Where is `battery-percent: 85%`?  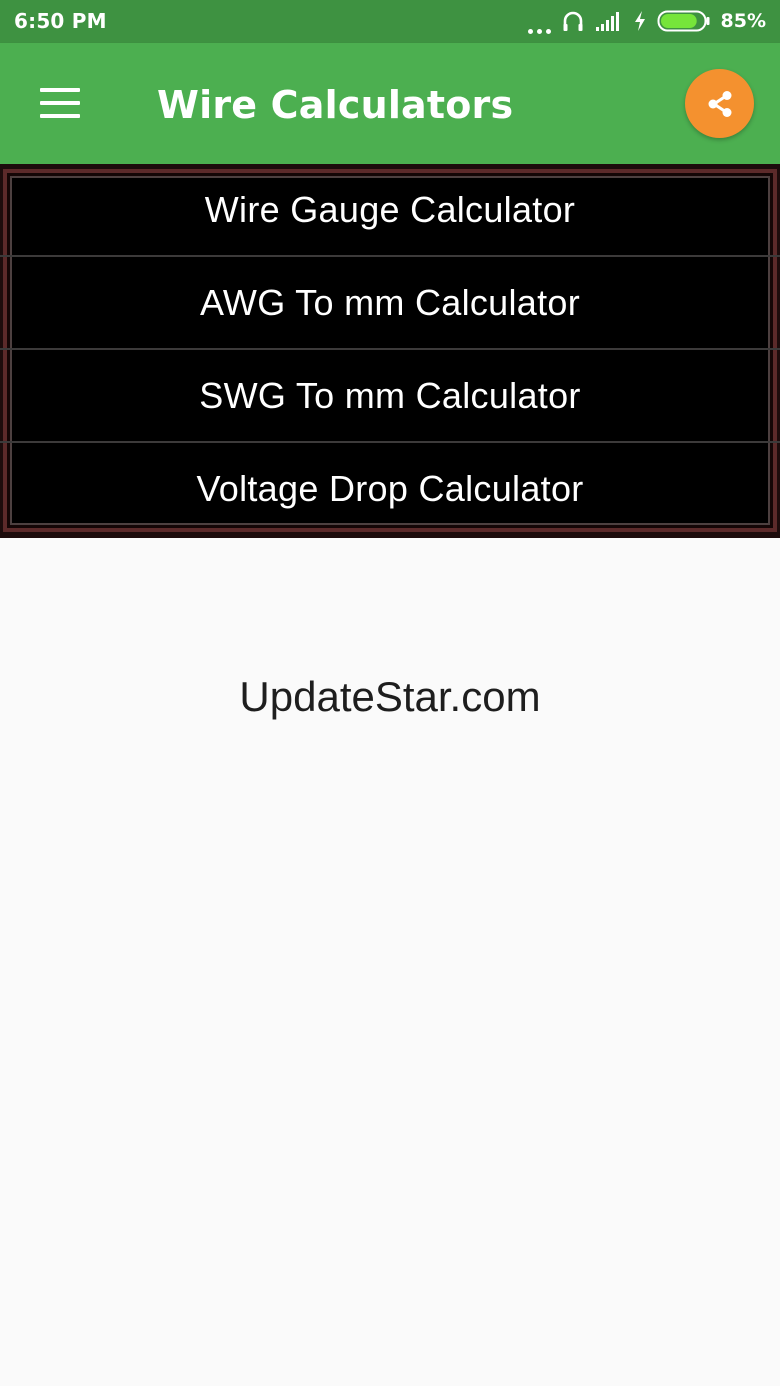 battery-percent: 85% is located at coordinates (743, 21).